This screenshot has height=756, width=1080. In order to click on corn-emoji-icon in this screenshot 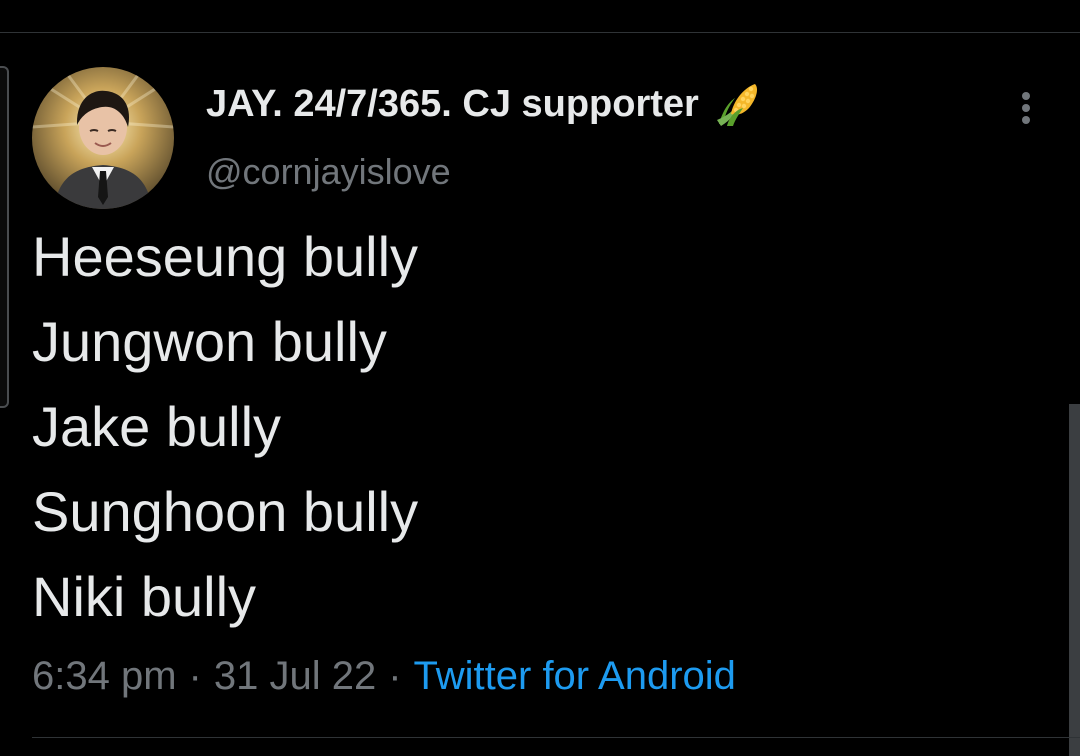, I will do `click(738, 104)`.